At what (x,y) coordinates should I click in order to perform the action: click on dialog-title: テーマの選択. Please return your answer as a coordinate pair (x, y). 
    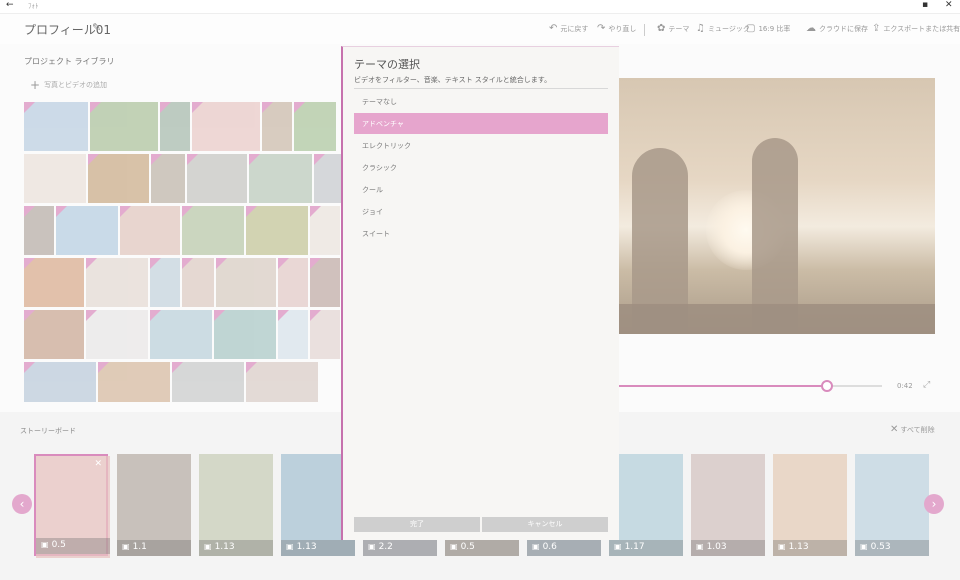
    Looking at the image, I should click on (387, 64).